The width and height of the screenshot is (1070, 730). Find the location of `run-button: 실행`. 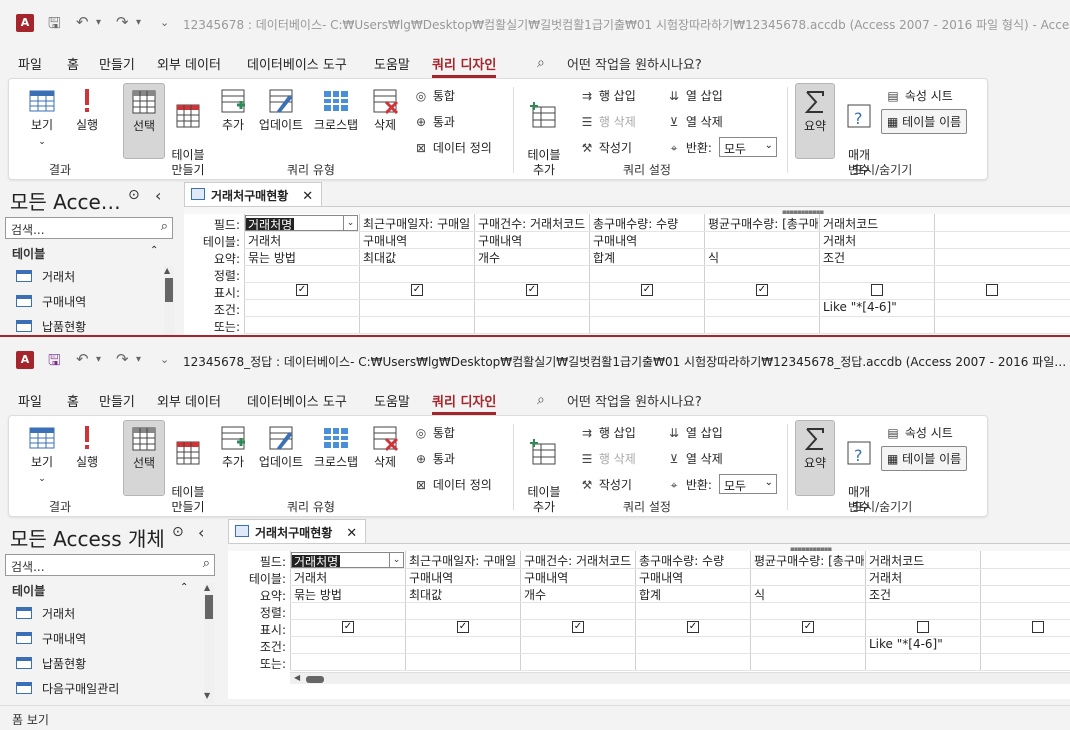

run-button: 실행 is located at coordinates (87, 447).